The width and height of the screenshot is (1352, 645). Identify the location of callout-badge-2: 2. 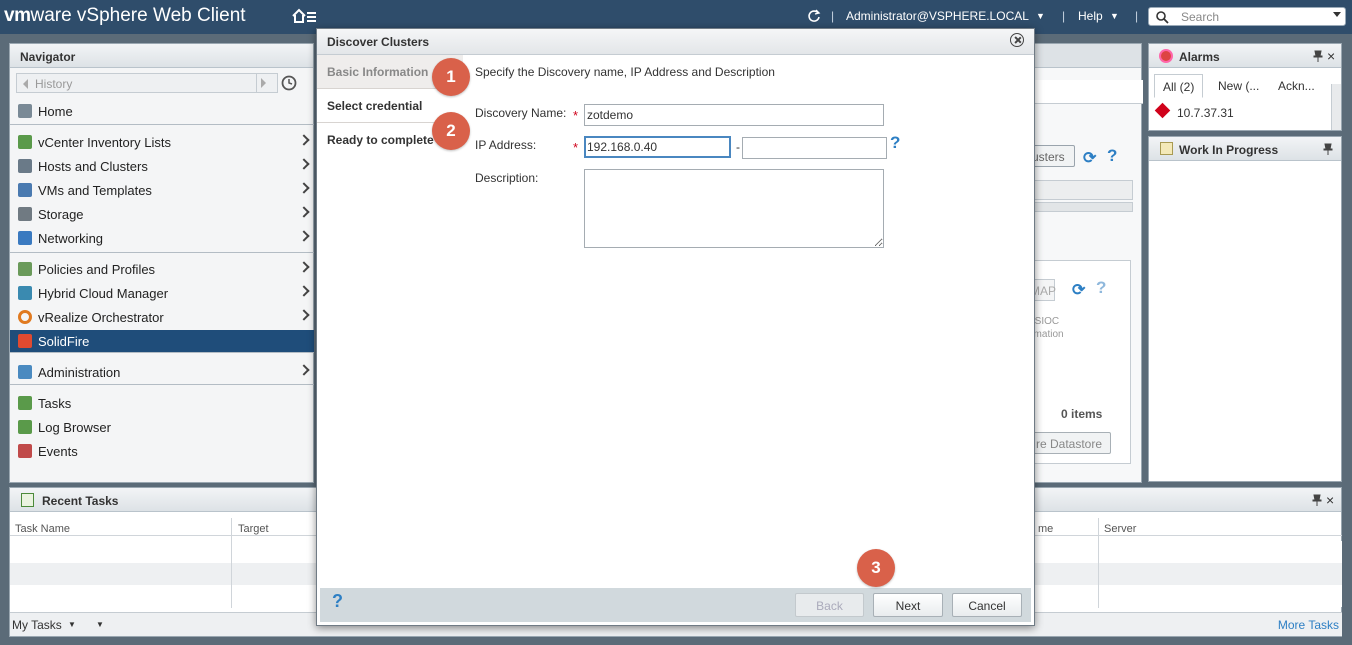
(451, 131).